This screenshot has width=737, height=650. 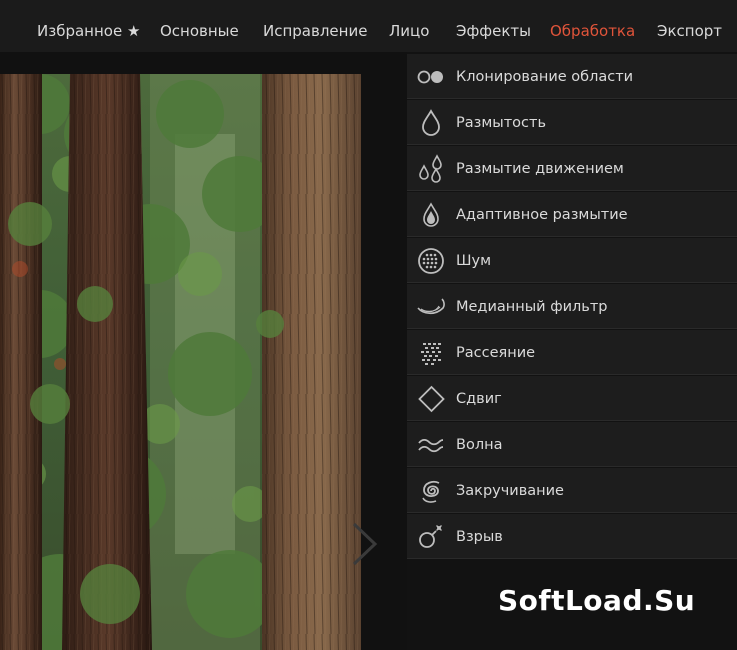 I want to click on menu-item-label: Взрыв, so click(x=479, y=537).